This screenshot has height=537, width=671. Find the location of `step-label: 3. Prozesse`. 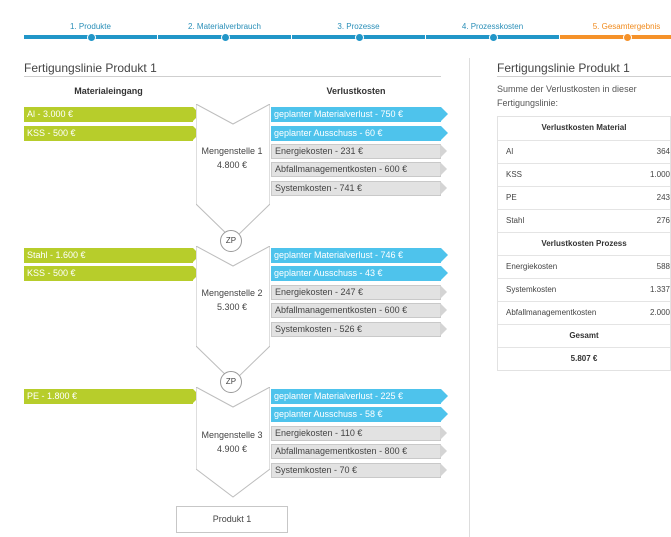

step-label: 3. Prozesse is located at coordinates (358, 26).